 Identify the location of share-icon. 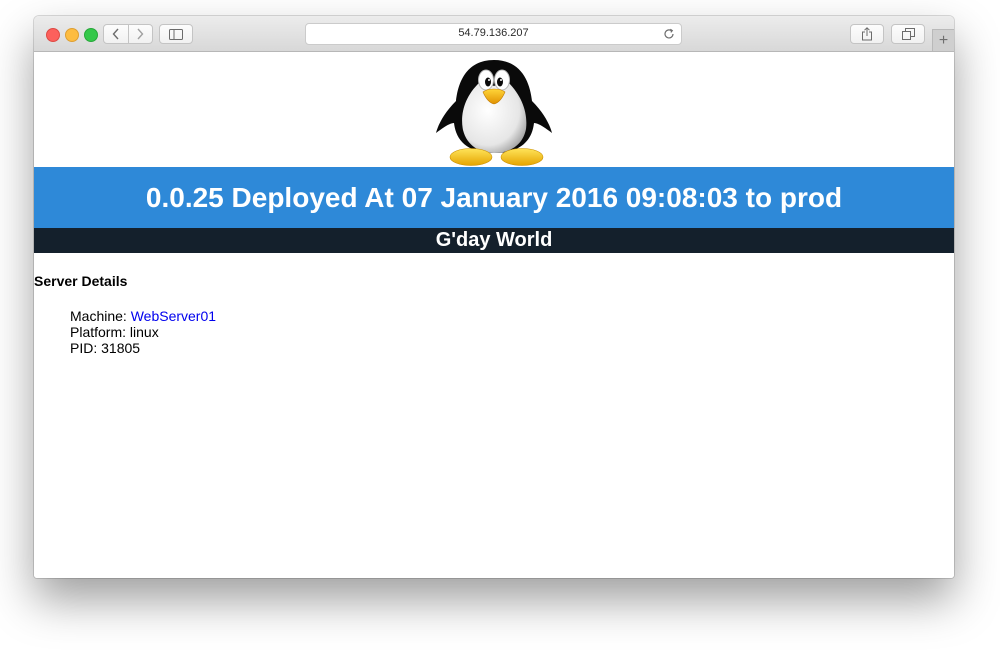
(867, 34).